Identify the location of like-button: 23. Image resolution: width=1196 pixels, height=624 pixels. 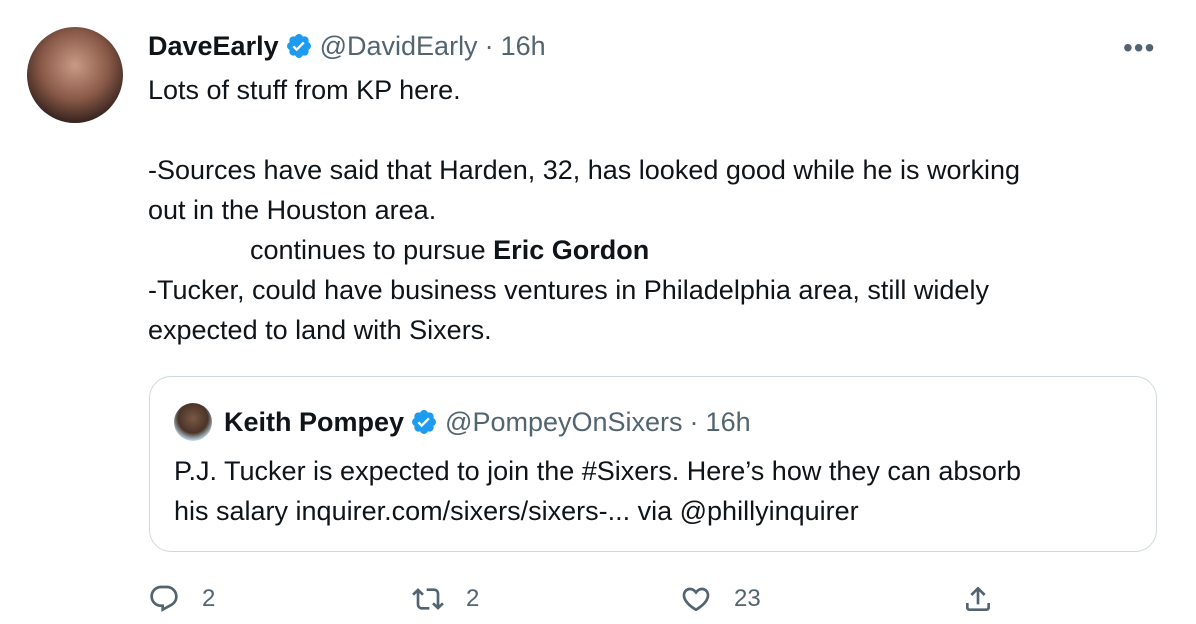
(720, 599).